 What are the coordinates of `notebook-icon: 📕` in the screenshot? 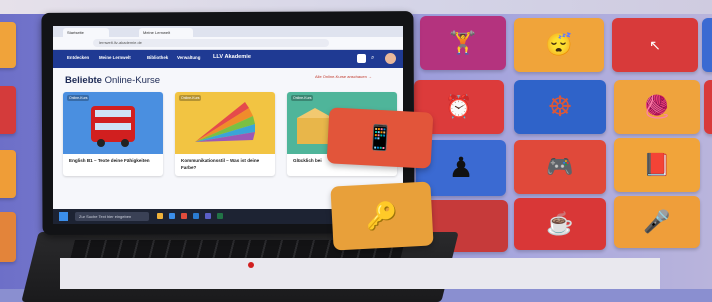 It's located at (657, 164).